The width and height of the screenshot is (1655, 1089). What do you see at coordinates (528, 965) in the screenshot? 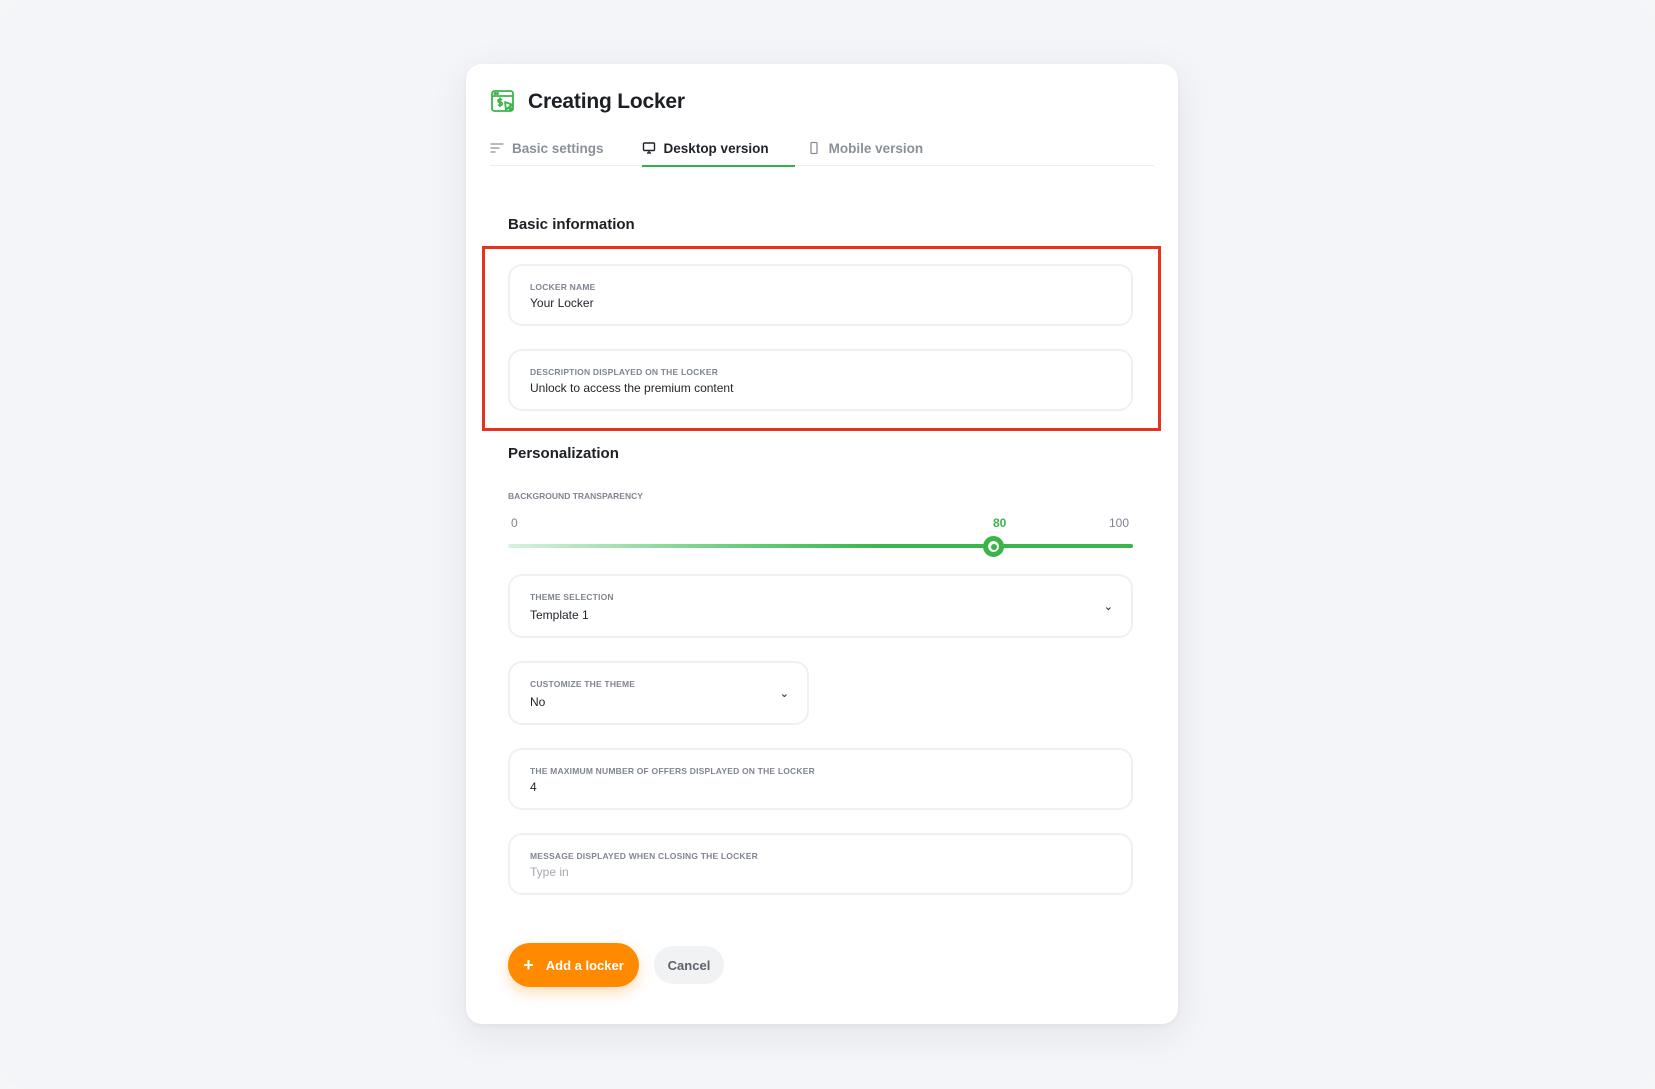
I see `plus-icon: +` at bounding box center [528, 965].